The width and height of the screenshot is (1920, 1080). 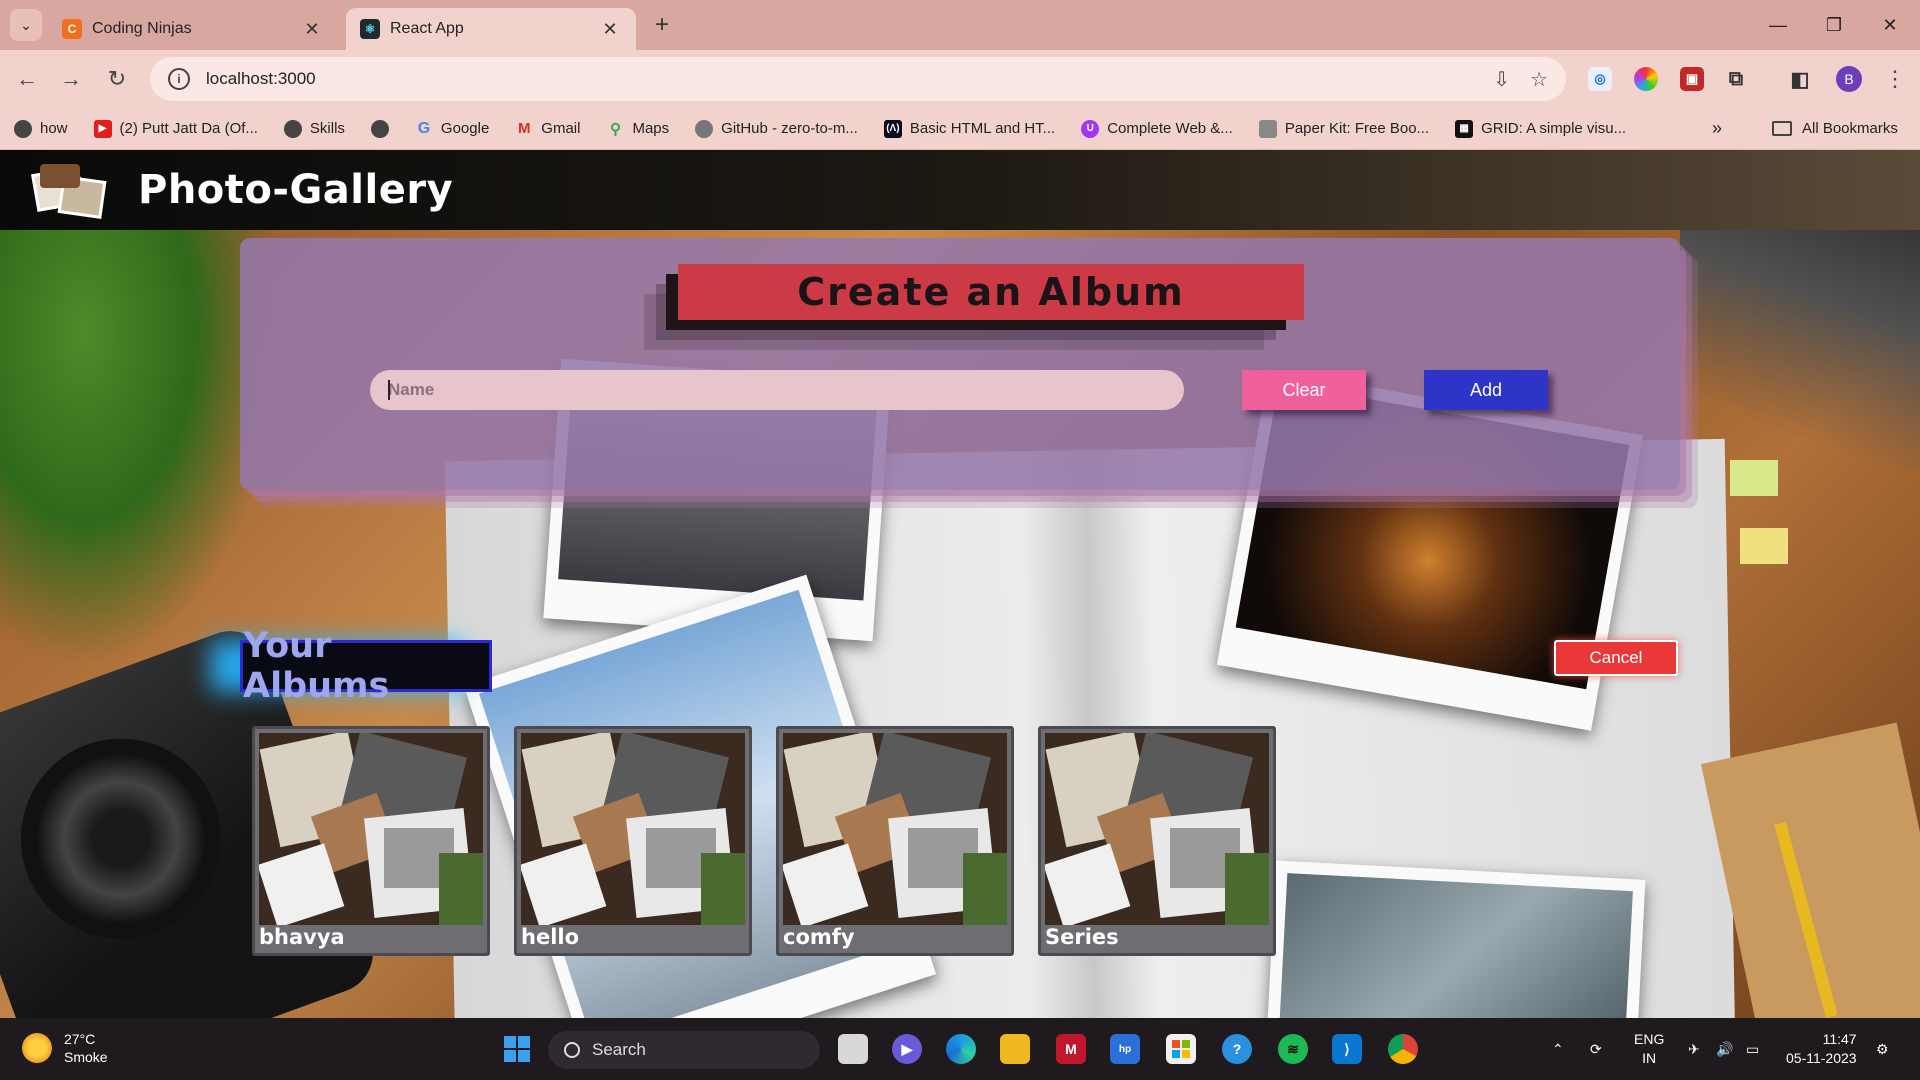 I want to click on edge-icon, so click(x=961, y=1049).